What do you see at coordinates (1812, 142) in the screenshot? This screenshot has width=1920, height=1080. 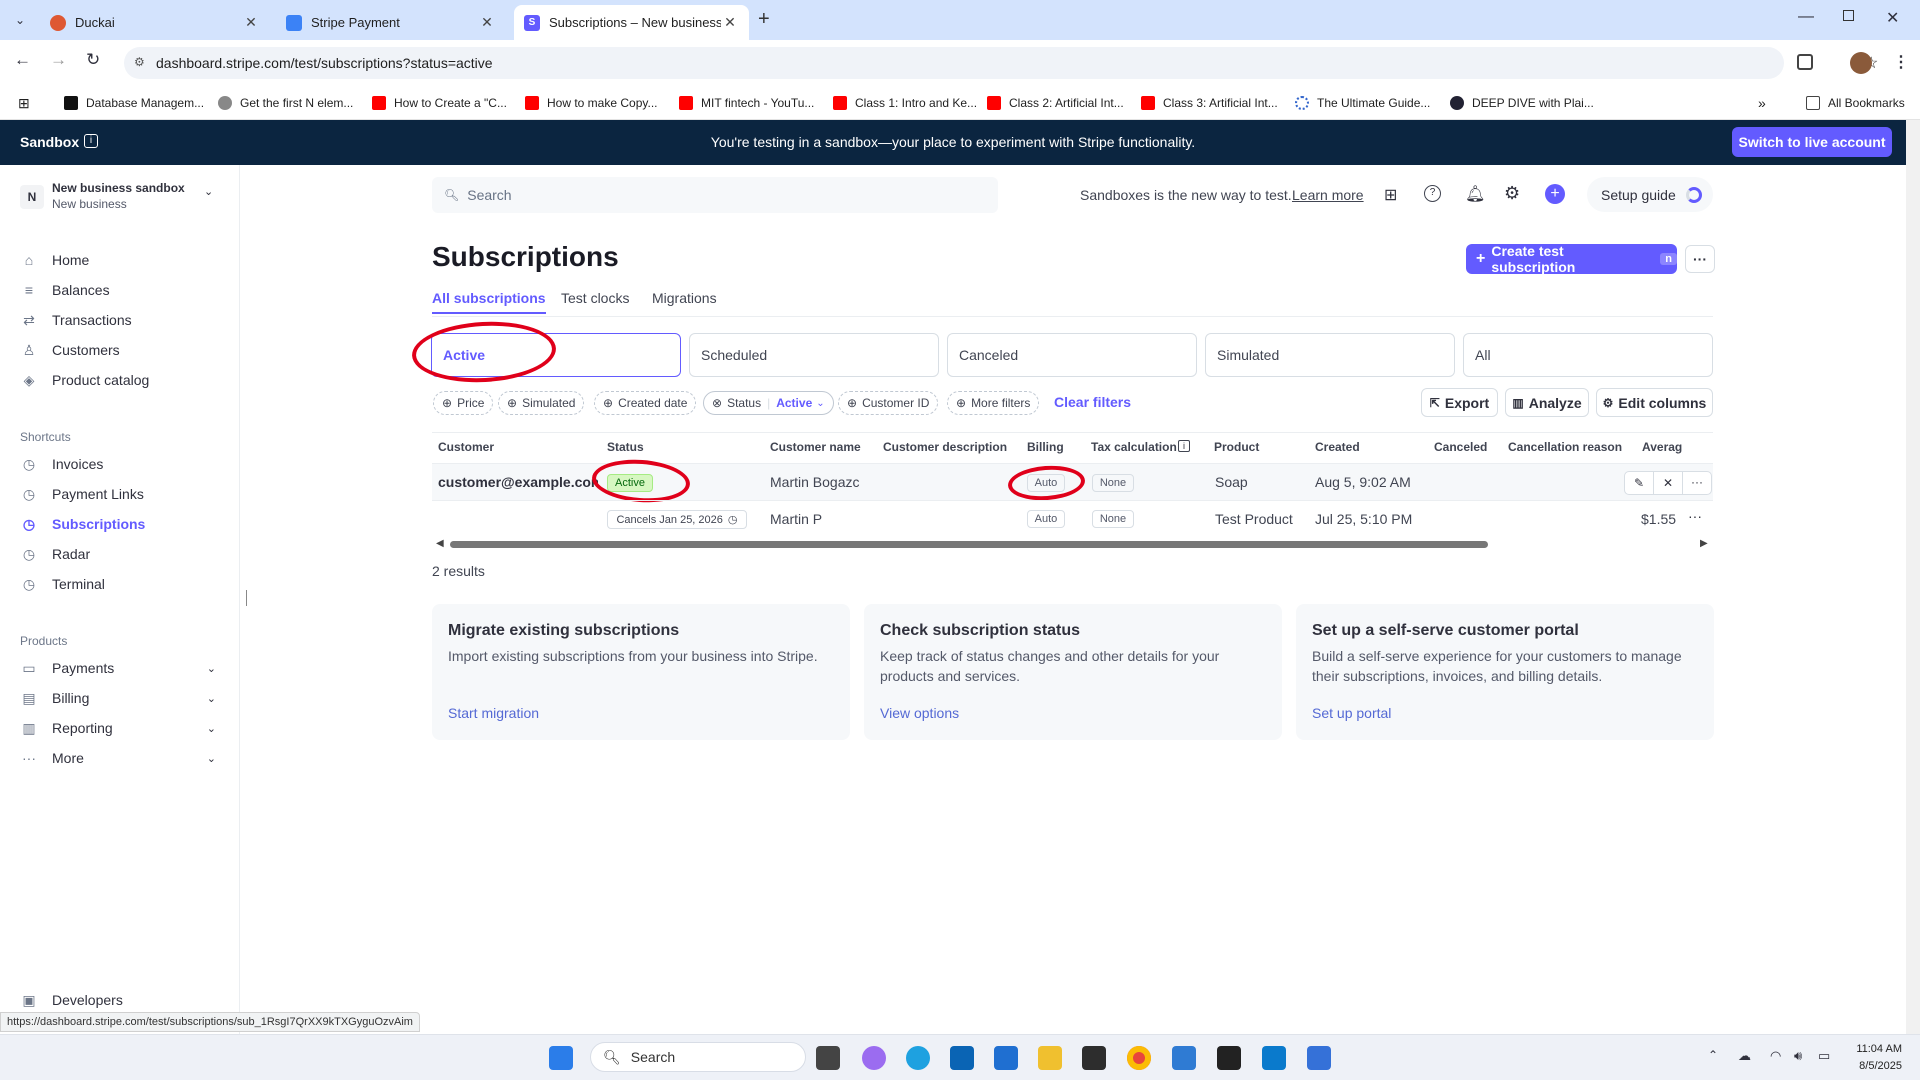 I see `switch-live-button: Switch to live account` at bounding box center [1812, 142].